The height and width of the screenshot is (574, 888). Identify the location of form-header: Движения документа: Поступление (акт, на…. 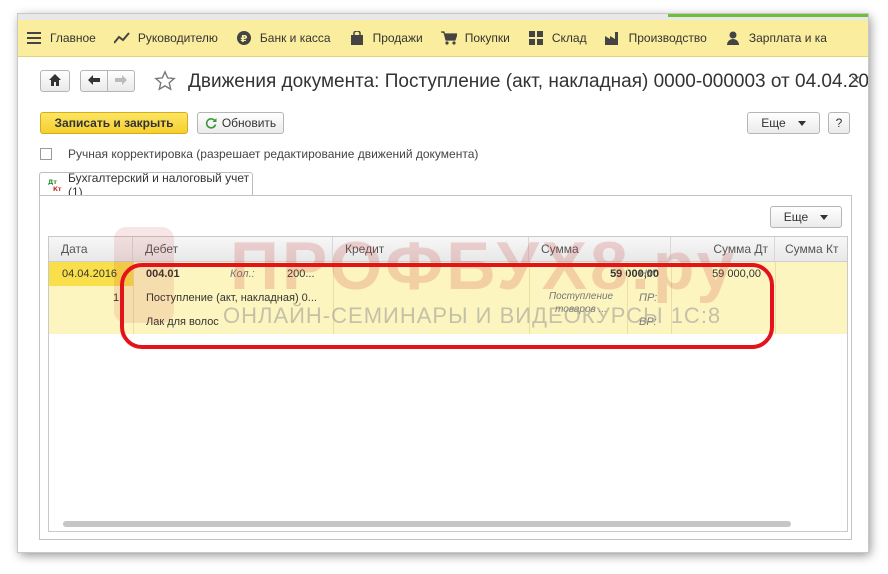
(443, 83).